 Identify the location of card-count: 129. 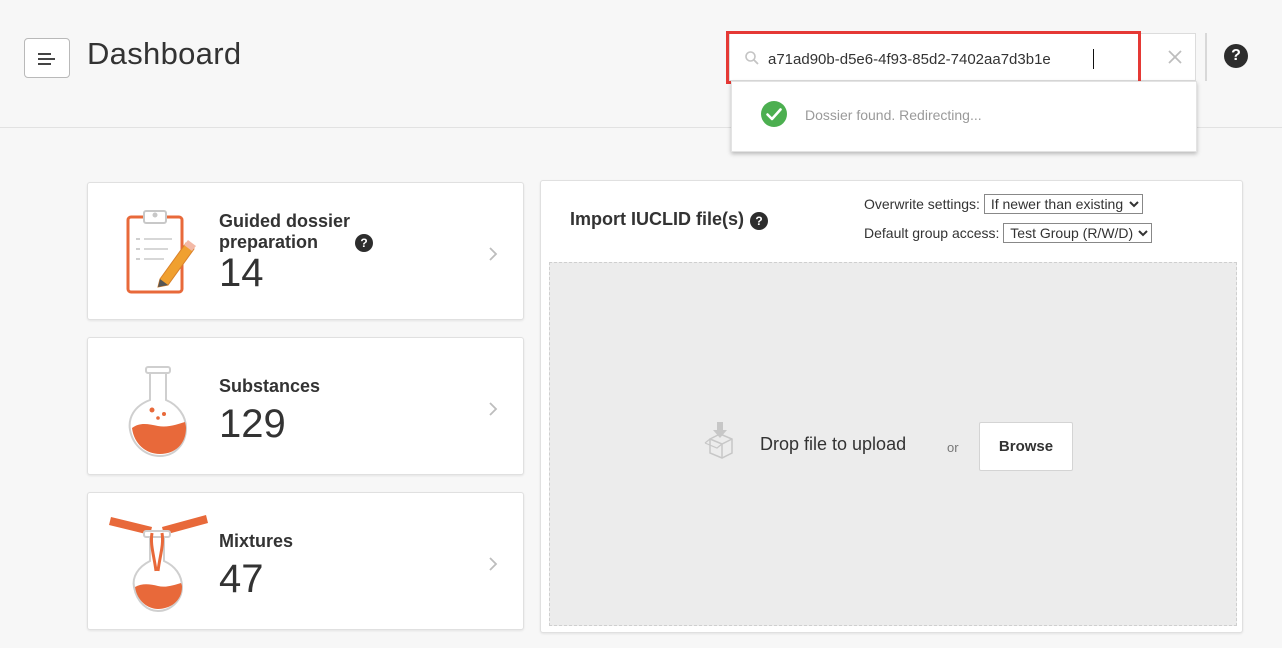
(252, 424).